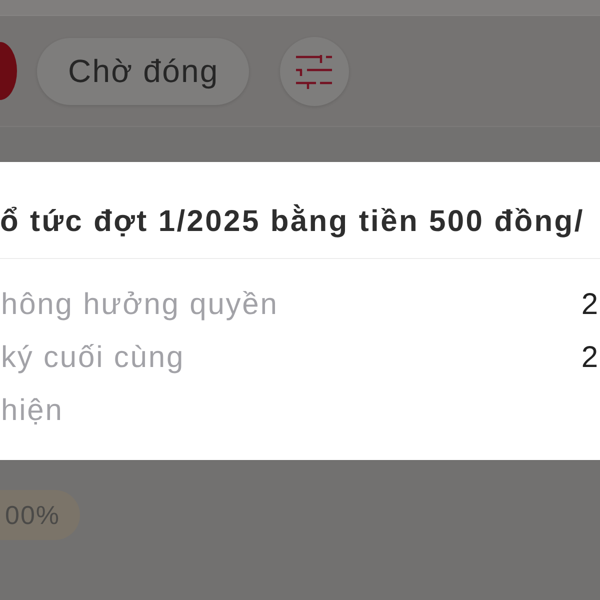 The image size is (600, 600). What do you see at coordinates (139, 305) in the screenshot?
I see `info-label: hông hưởng quyền` at bounding box center [139, 305].